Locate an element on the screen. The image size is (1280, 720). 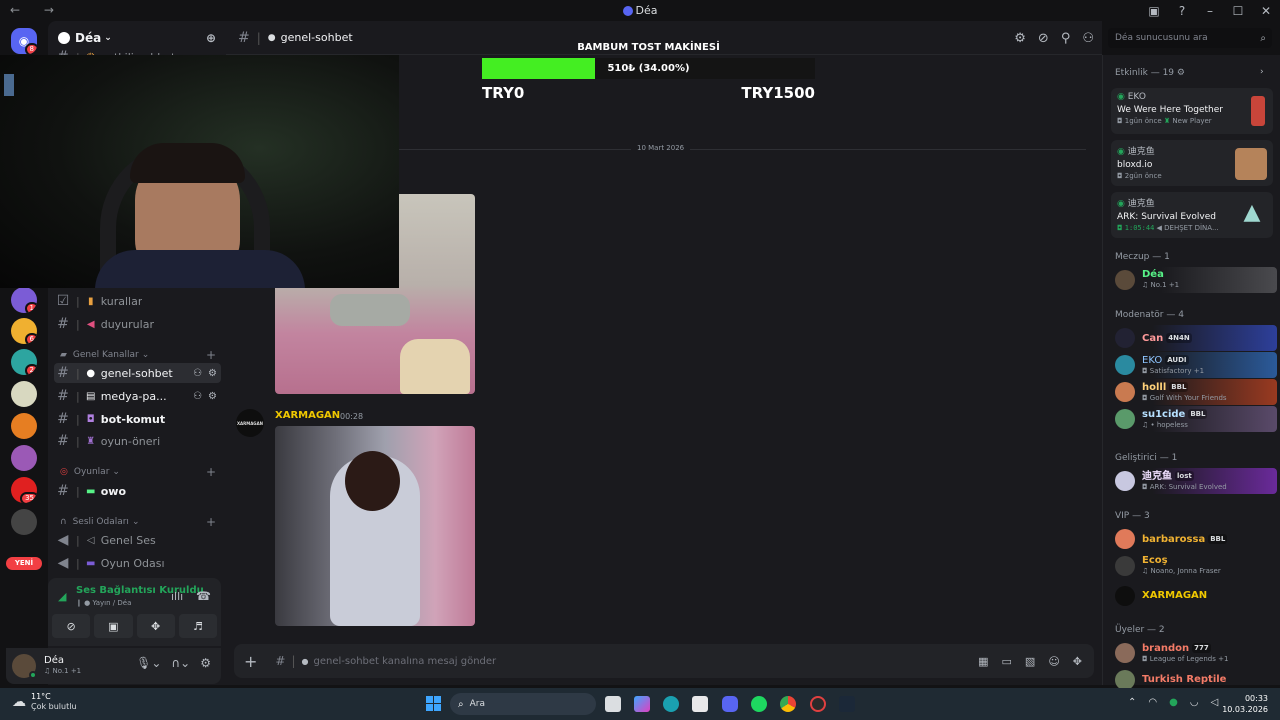
music-icon: ♫ is located at coordinates (1146, 285).